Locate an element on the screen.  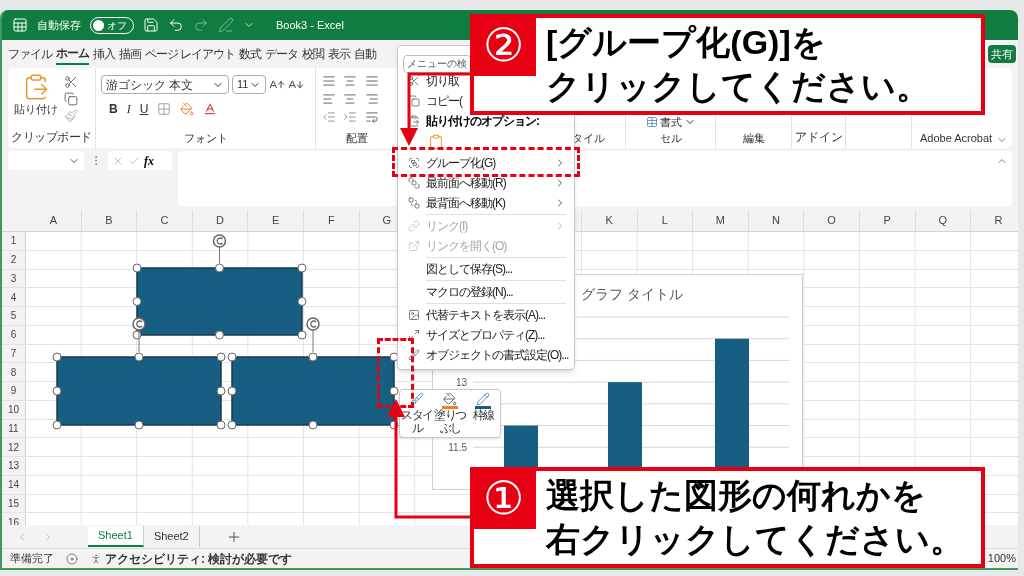
row-header: 9 is located at coordinates (14, 391).